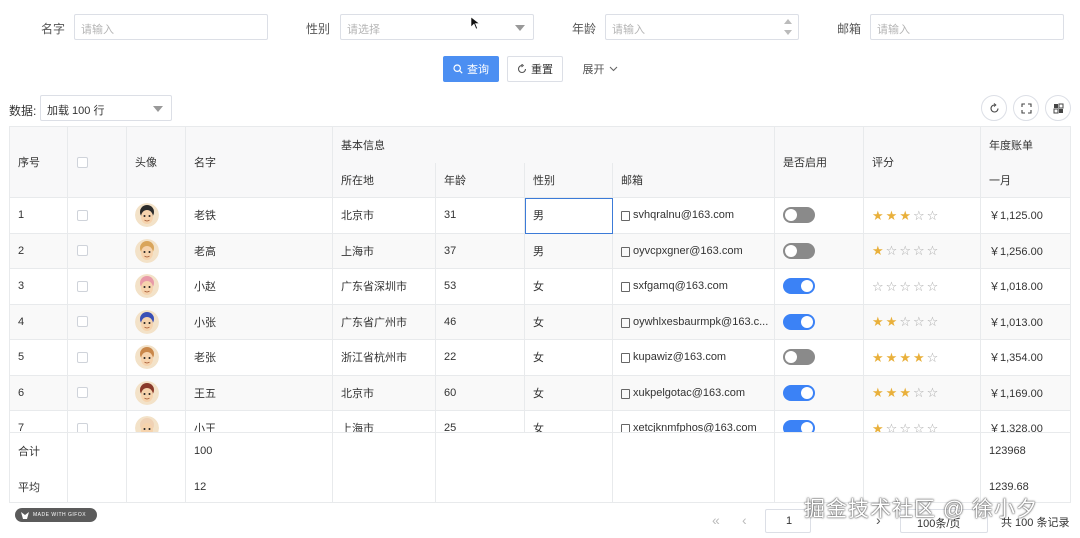 This screenshot has height=538, width=1080. I want to click on header-annual-bill: 年度账单, so click(1025, 145).